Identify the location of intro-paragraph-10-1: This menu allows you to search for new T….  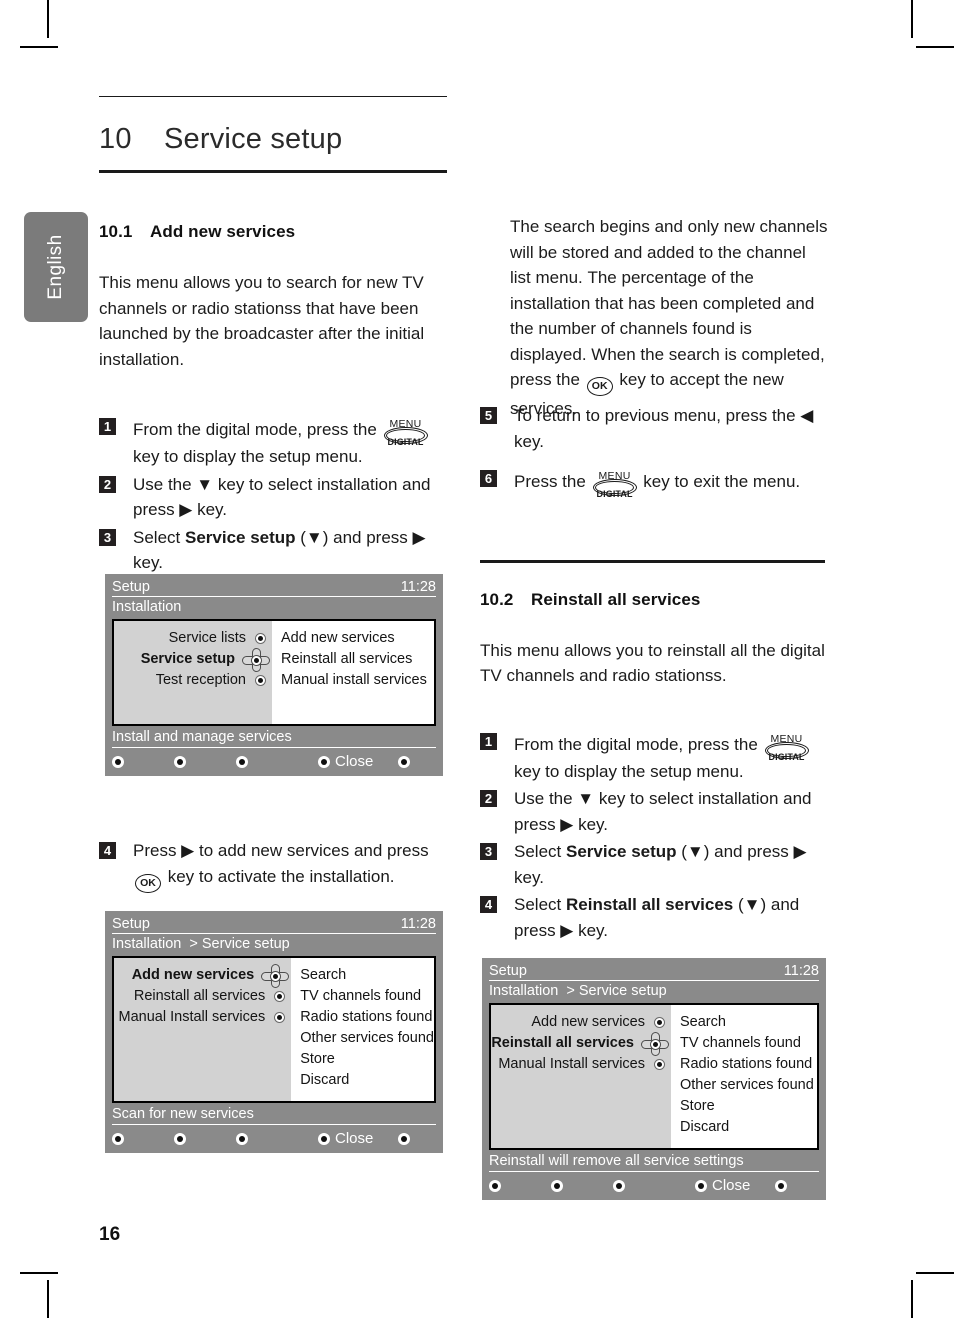
(262, 321).